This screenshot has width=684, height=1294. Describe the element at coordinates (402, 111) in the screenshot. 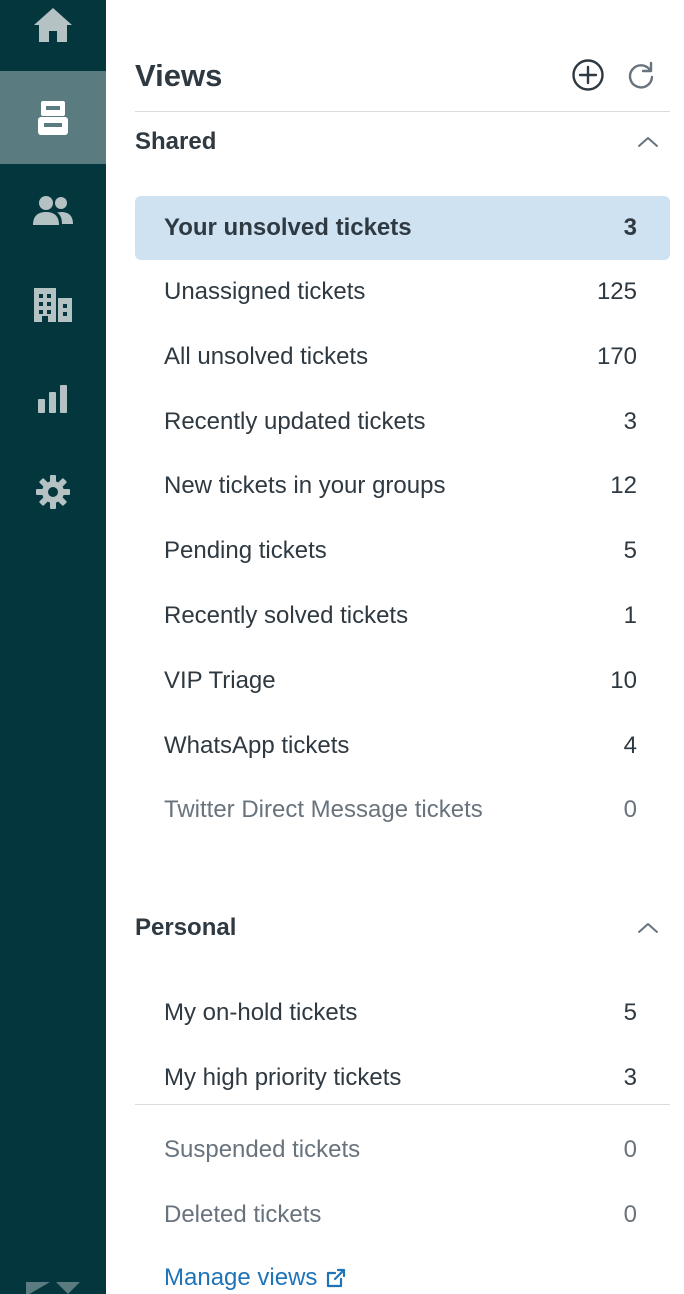

I see `header-divider` at that location.